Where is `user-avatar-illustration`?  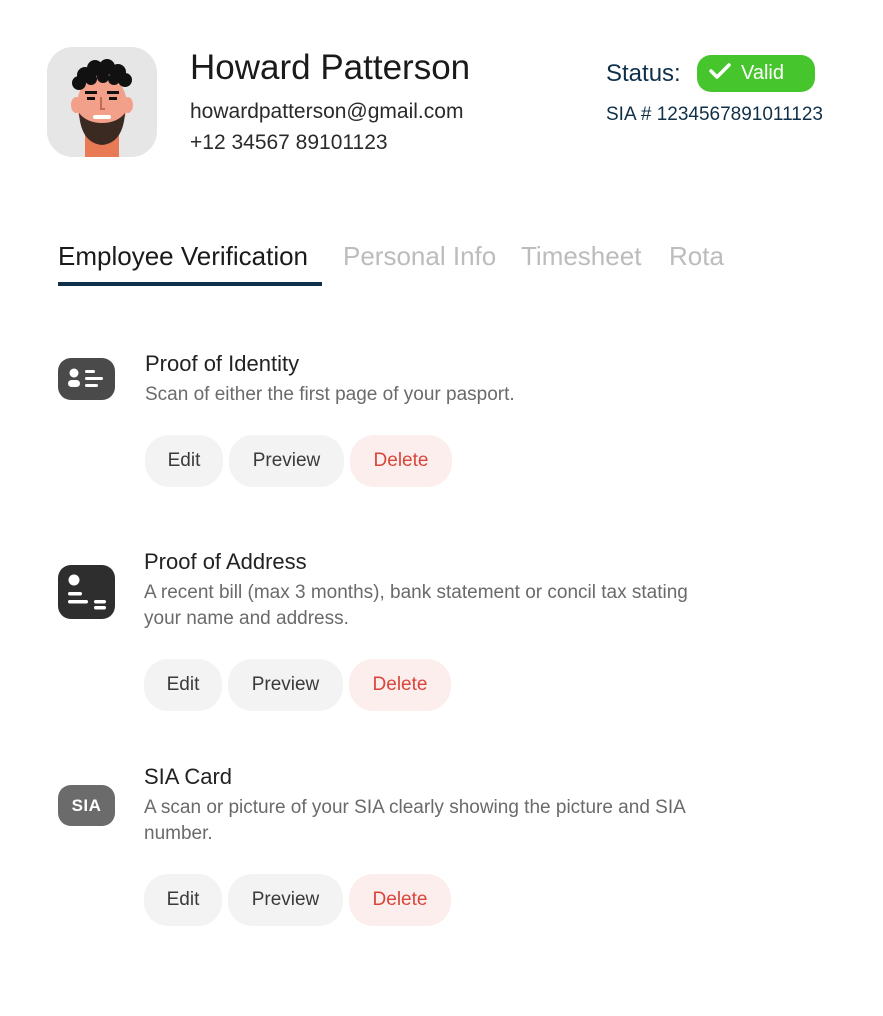 user-avatar-illustration is located at coordinates (102, 102).